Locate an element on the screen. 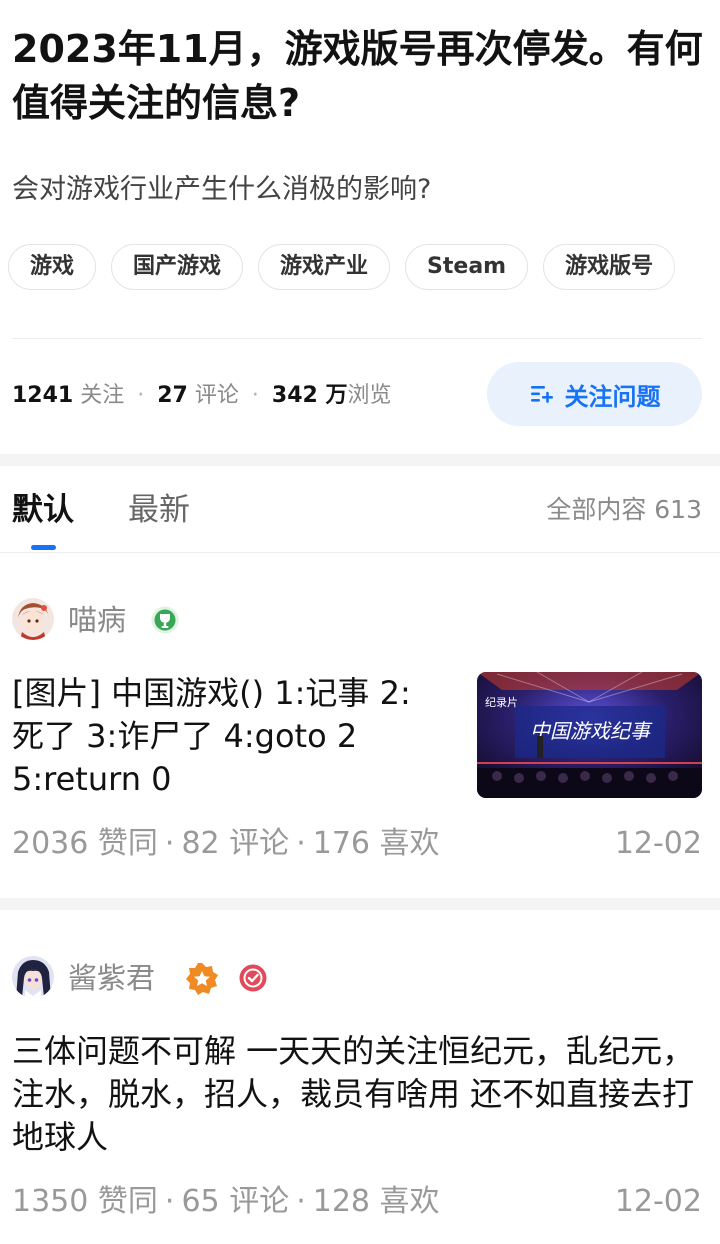 This screenshot has height=1244, width=720. view-count: 342 万 is located at coordinates (309, 395).